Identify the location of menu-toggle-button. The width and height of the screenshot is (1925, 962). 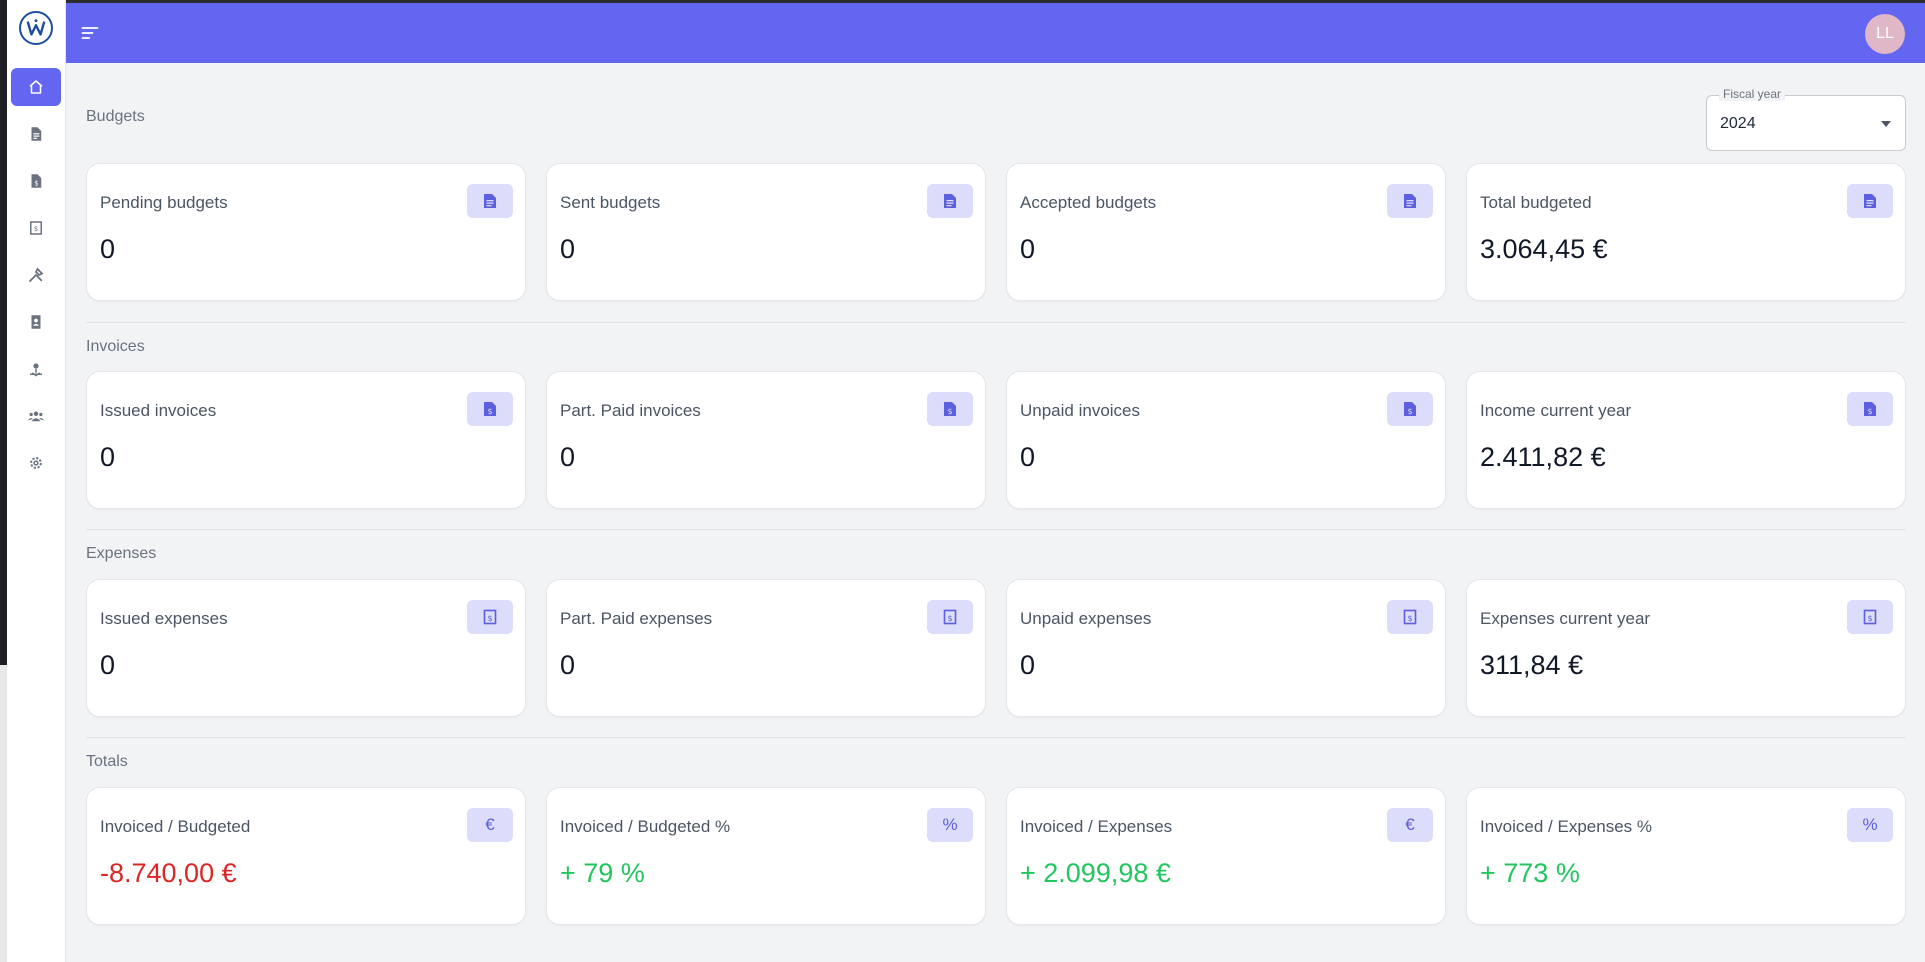
(90, 33).